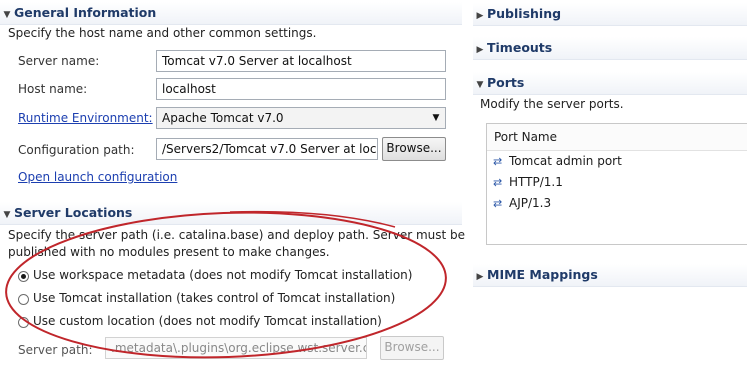 The width and height of the screenshot is (747, 367). Describe the element at coordinates (223, 118) in the screenshot. I see `runtime-environment-value: Apache Tomcat v7.0` at that location.